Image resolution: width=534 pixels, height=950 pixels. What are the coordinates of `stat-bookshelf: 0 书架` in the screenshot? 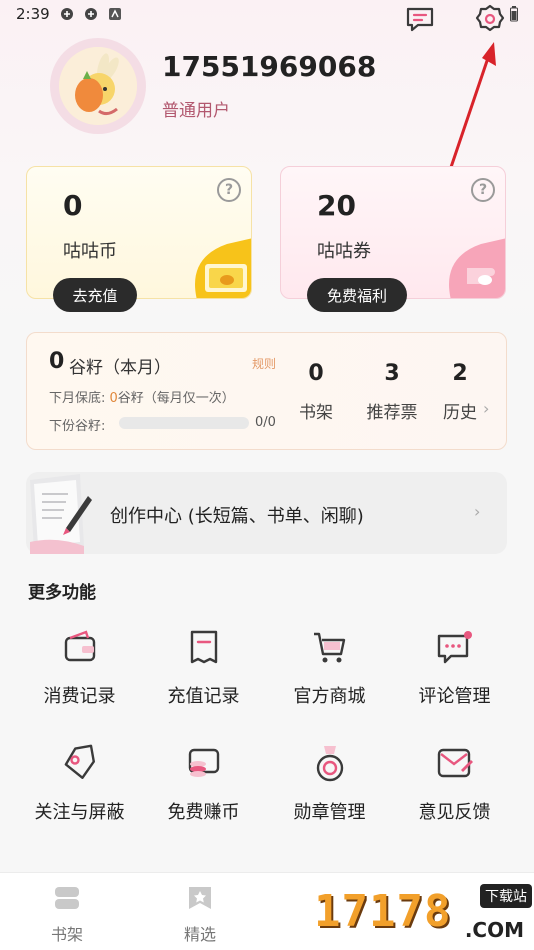 It's located at (316, 392).